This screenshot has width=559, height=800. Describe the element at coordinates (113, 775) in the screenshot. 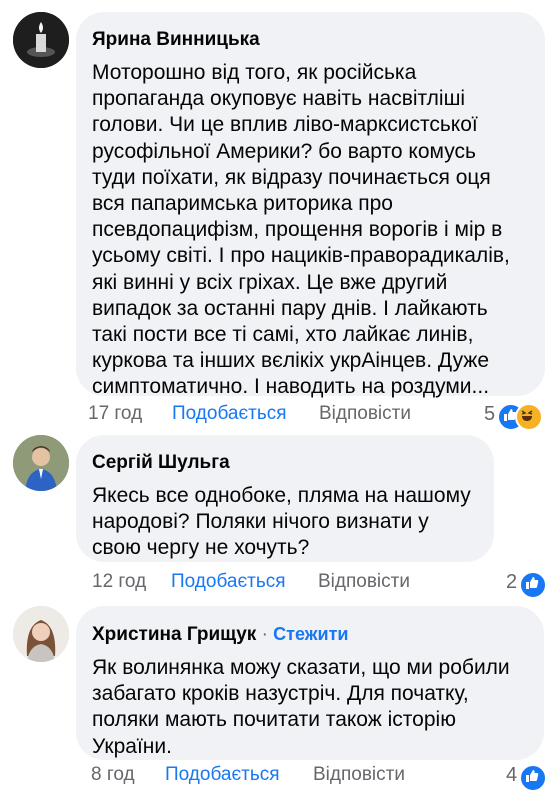

I see `comment-time: 8 год` at that location.